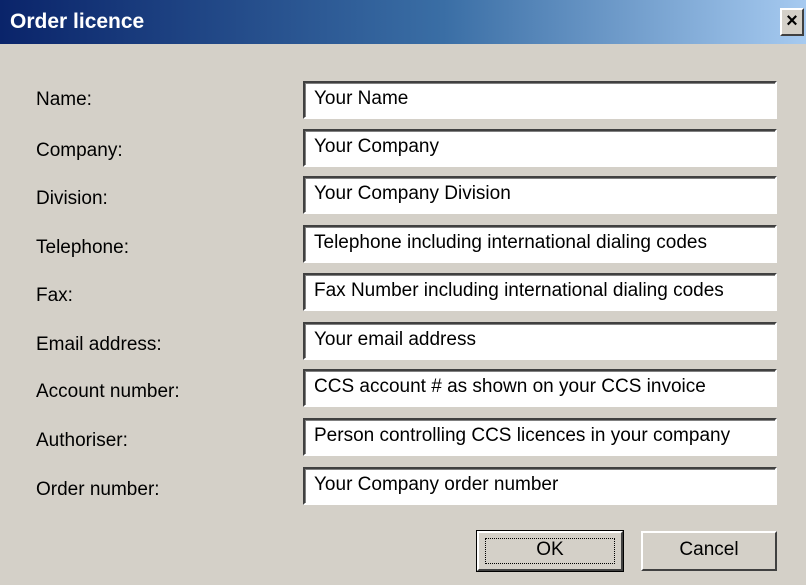 The height and width of the screenshot is (585, 806). Describe the element at coordinates (77, 21) in the screenshot. I see `dialog-title: Order licence` at that location.